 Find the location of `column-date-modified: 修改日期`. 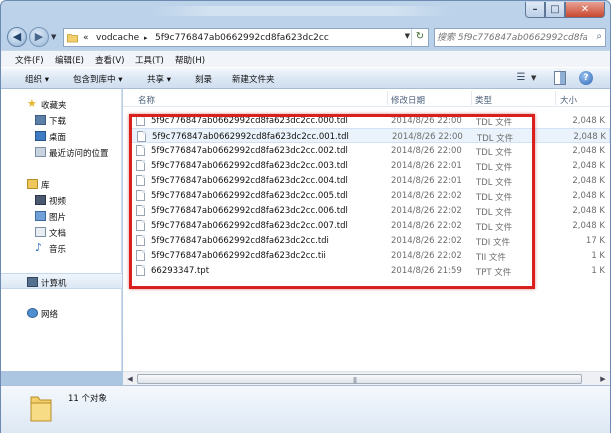

column-date-modified: 修改日期 is located at coordinates (408, 100).